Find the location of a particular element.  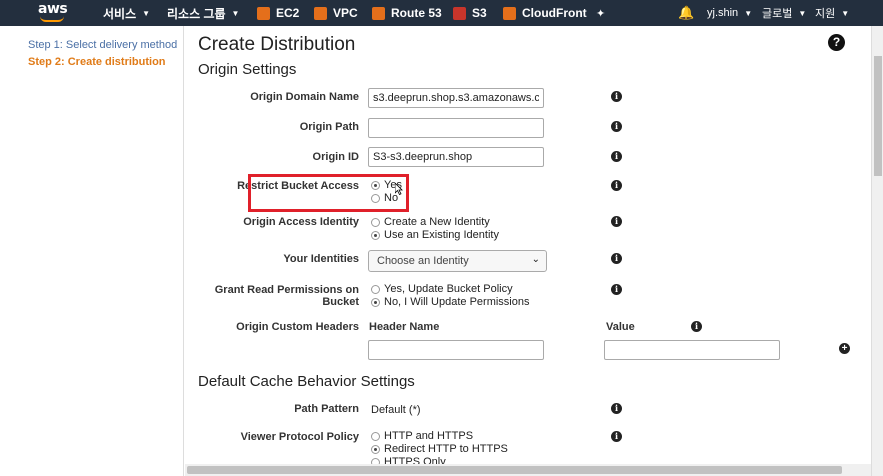

grant-yes-radio: Yes, Update Bucket Policy is located at coordinates (442, 289).